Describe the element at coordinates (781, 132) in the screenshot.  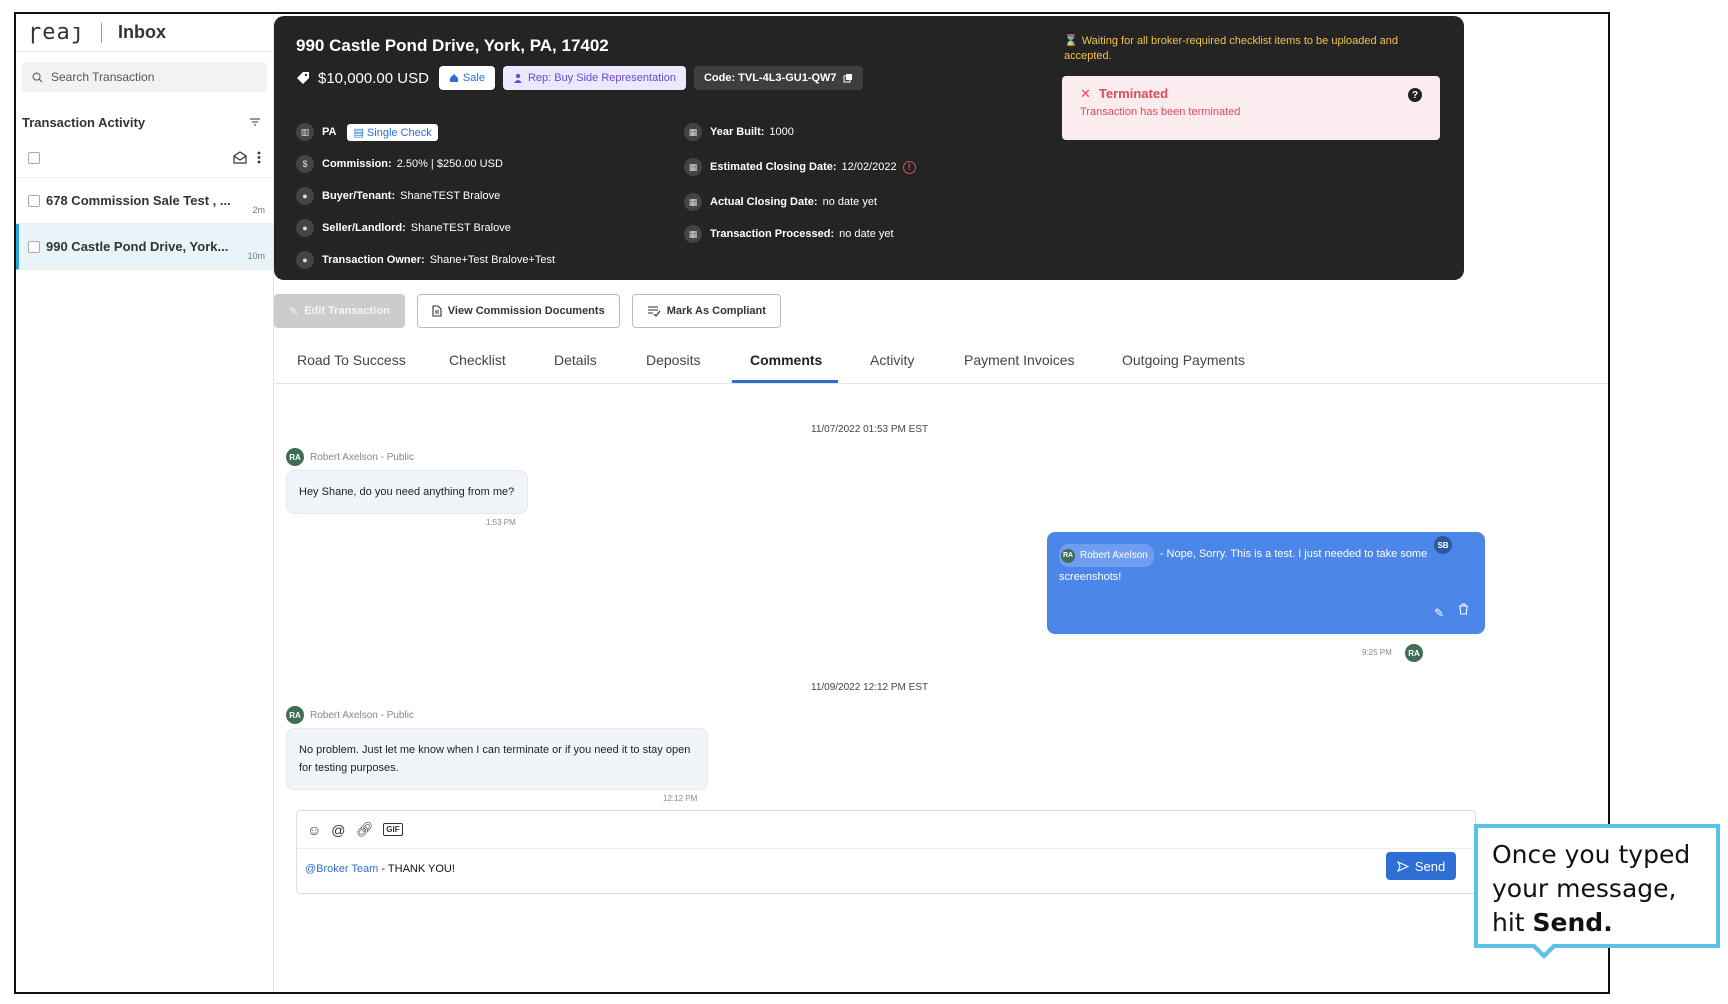
I see `year-built-value: 1000` at that location.